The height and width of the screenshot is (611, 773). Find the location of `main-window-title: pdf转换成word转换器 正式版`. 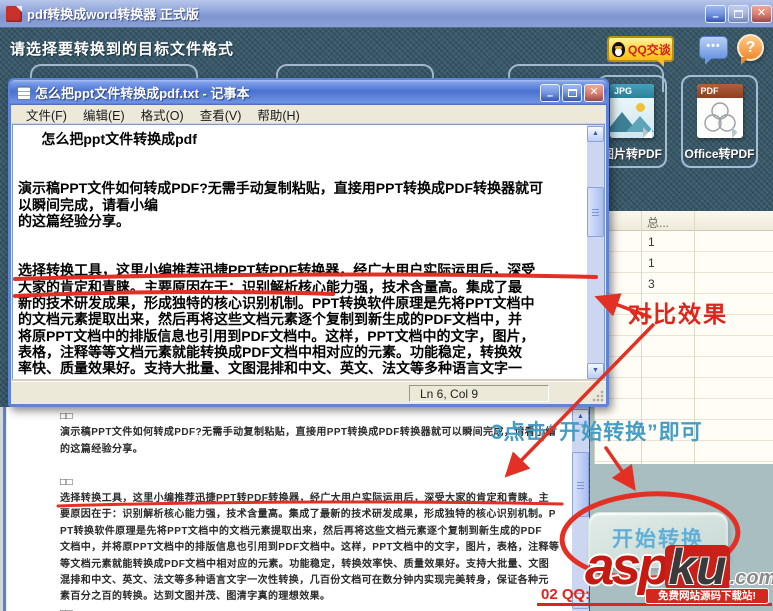

main-window-title: pdf转换成word转换器 正式版 is located at coordinates (113, 14).